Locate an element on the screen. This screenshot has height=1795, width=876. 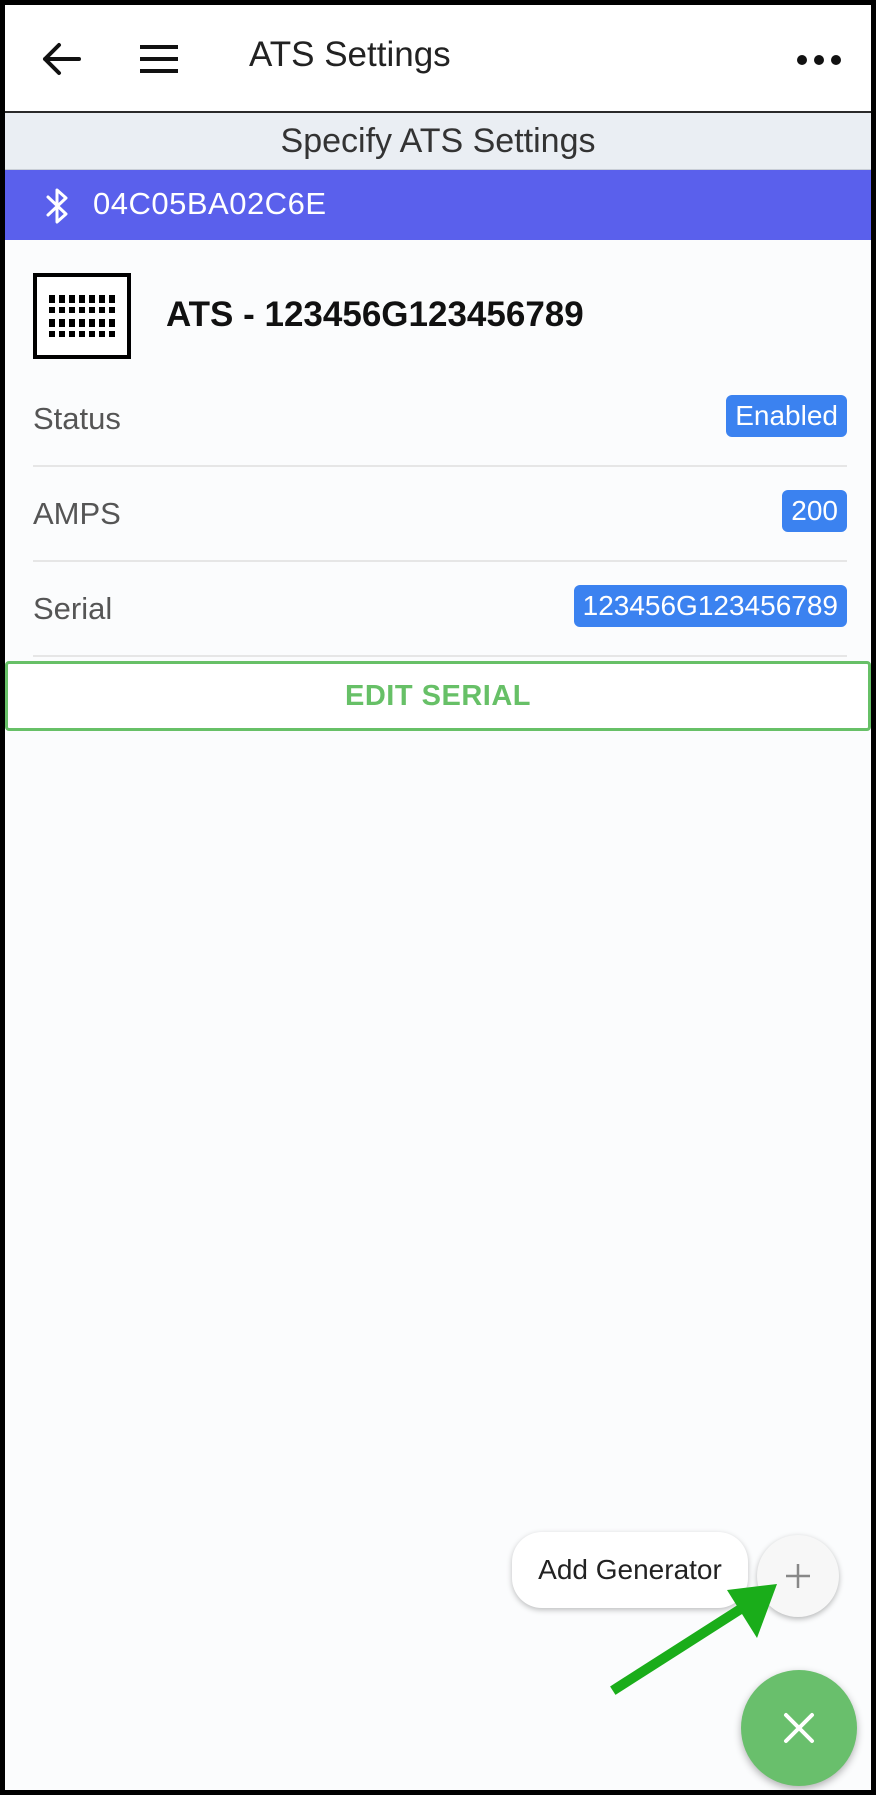
edit-serial-button: EDIT SERIAL is located at coordinates (438, 696).